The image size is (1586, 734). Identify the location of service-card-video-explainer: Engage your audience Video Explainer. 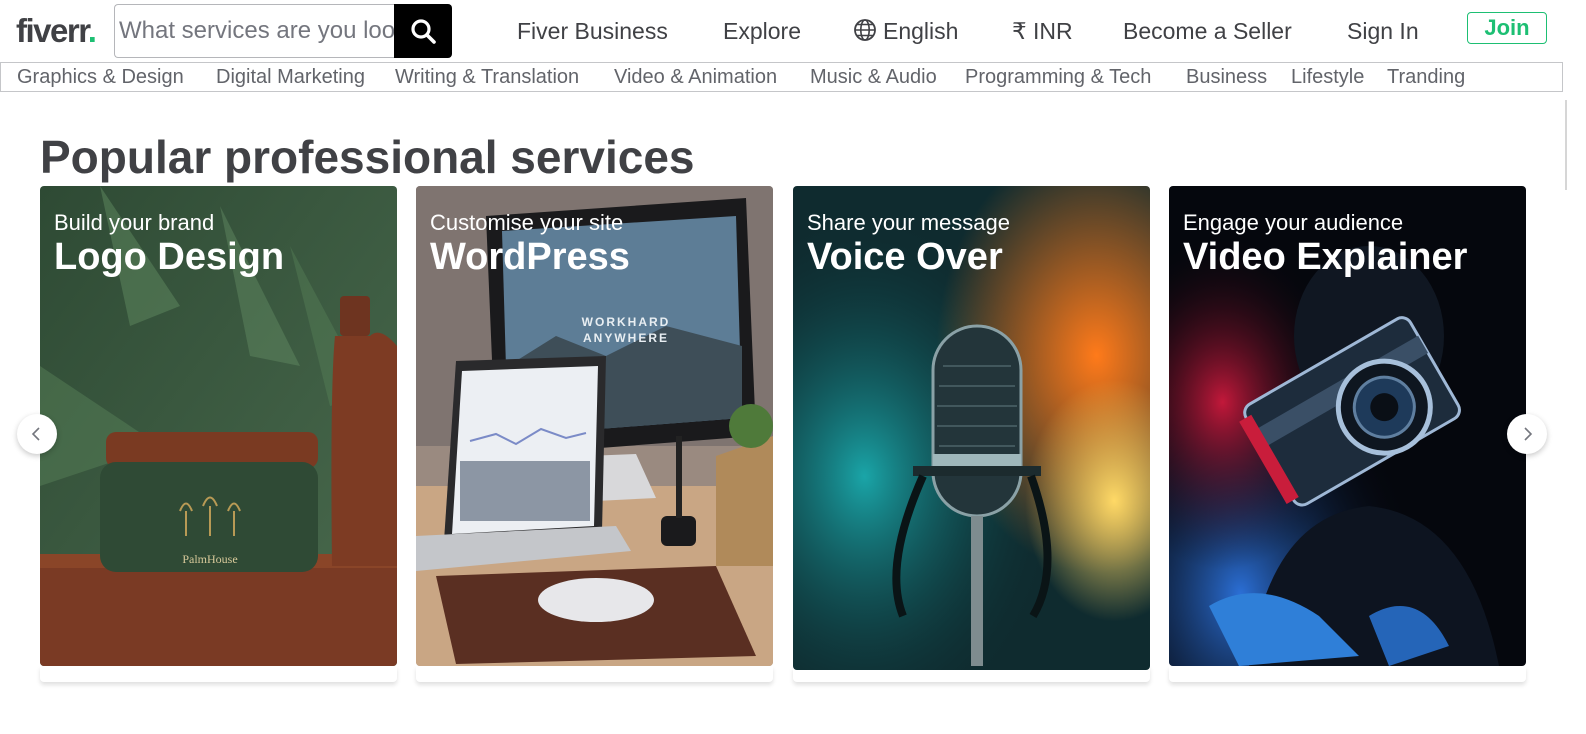
(1347, 426).